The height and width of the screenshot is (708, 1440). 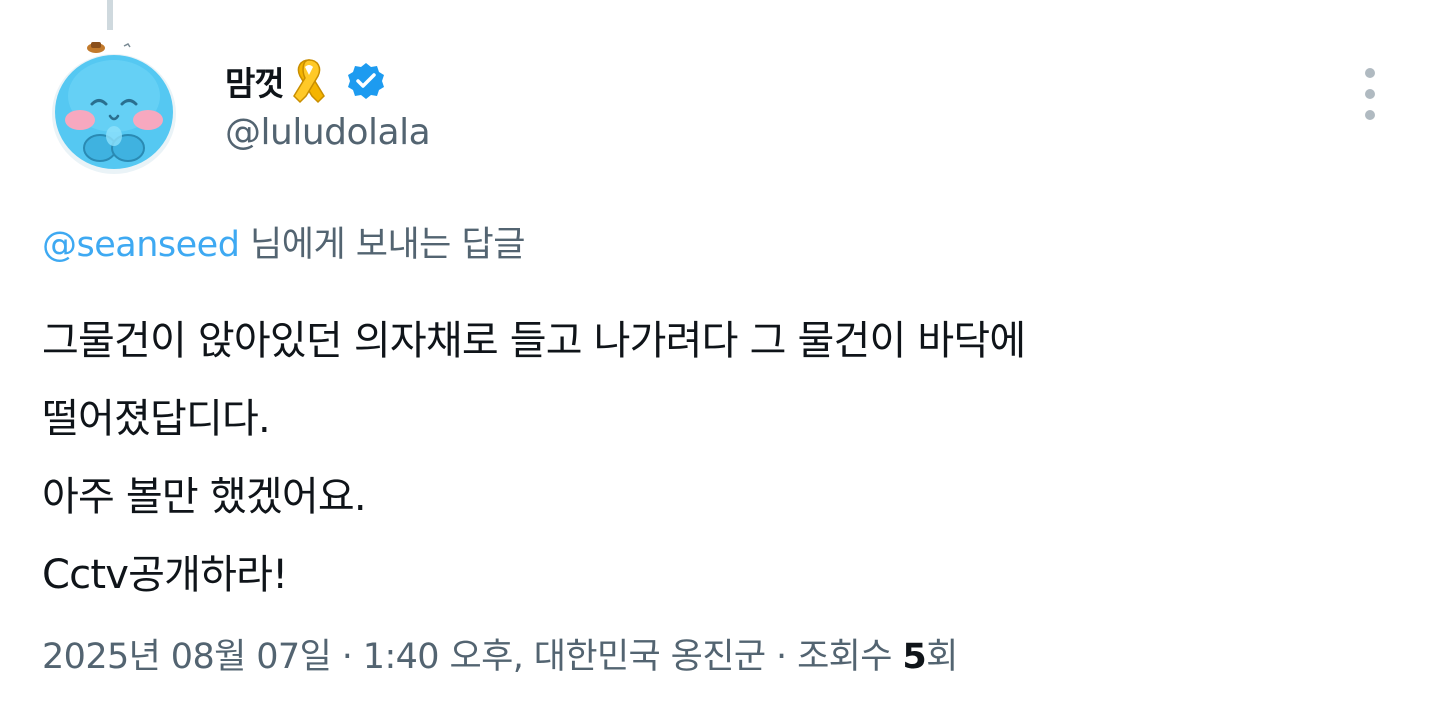 What do you see at coordinates (110, 15) in the screenshot?
I see `thread-connector-line` at bounding box center [110, 15].